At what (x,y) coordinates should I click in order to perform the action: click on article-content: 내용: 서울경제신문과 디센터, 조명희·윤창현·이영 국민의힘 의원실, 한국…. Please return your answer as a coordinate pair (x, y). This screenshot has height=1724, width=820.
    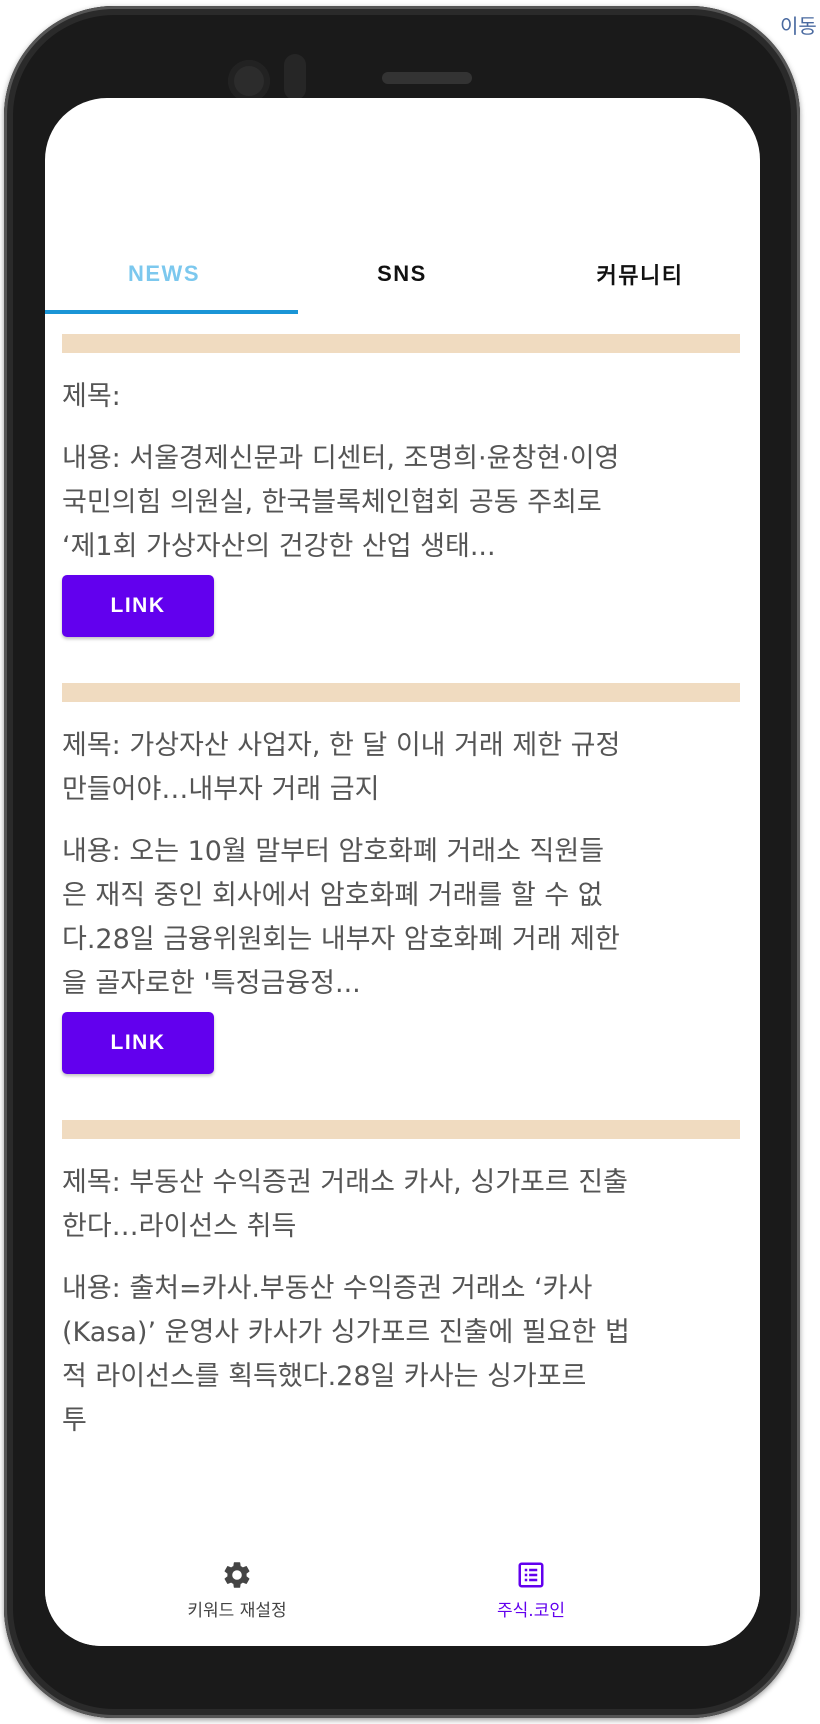
    Looking at the image, I should click on (401, 503).